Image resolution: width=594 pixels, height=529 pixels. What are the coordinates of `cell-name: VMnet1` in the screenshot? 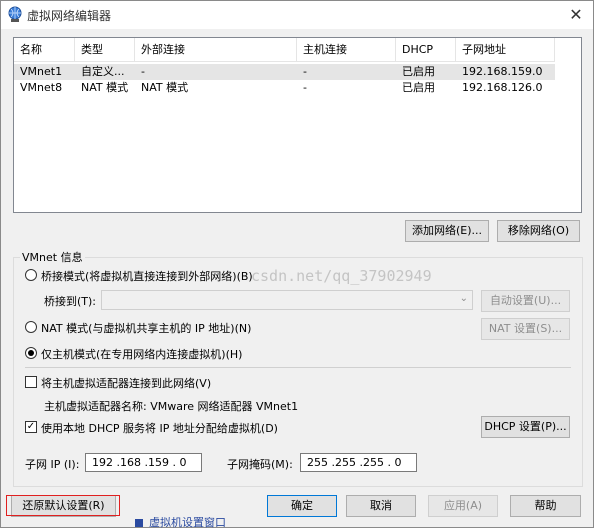 It's located at (41, 71).